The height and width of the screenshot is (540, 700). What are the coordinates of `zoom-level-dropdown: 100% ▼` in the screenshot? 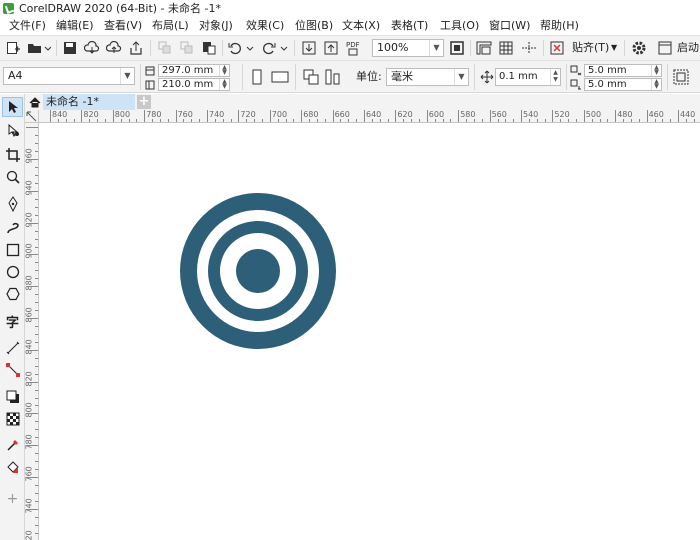 It's located at (408, 48).